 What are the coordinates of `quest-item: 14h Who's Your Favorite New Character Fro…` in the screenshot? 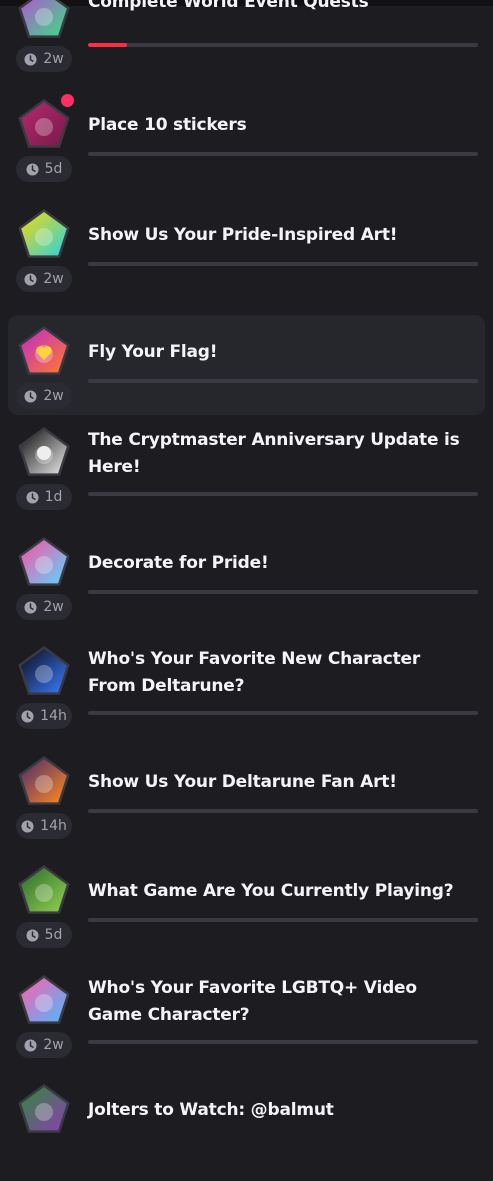 It's located at (246, 693).